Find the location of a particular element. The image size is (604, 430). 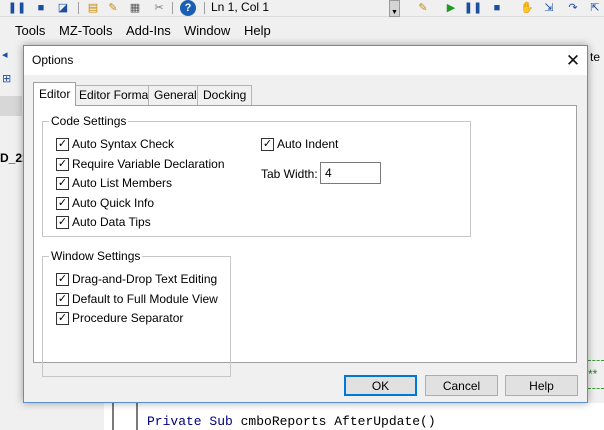

auto-quick-info-checkbox: ✓ is located at coordinates (62, 203).